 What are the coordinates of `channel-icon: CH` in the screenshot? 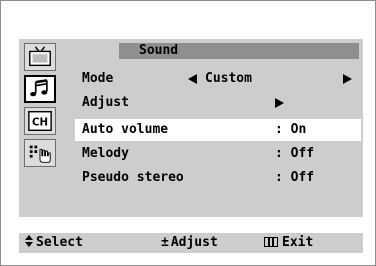 It's located at (40, 121).